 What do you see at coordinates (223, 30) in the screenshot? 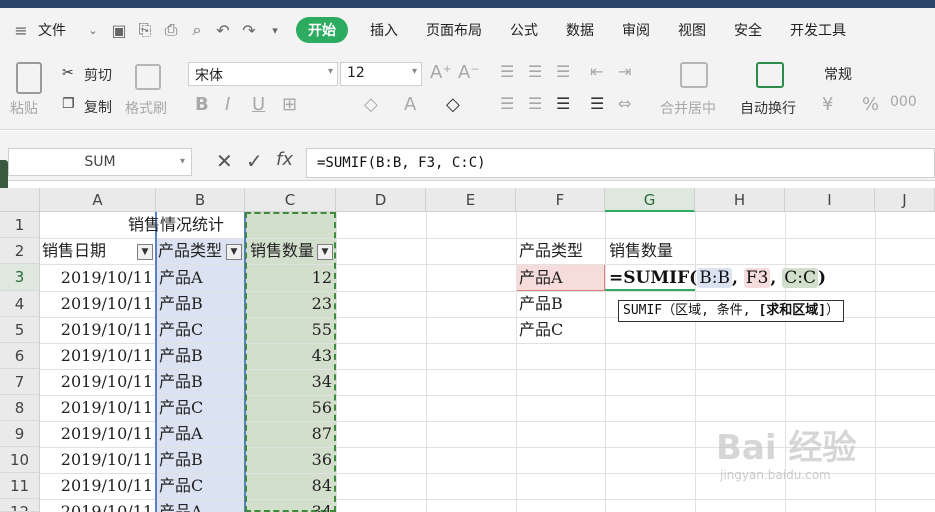
I see `undo-icon: ↶` at bounding box center [223, 30].